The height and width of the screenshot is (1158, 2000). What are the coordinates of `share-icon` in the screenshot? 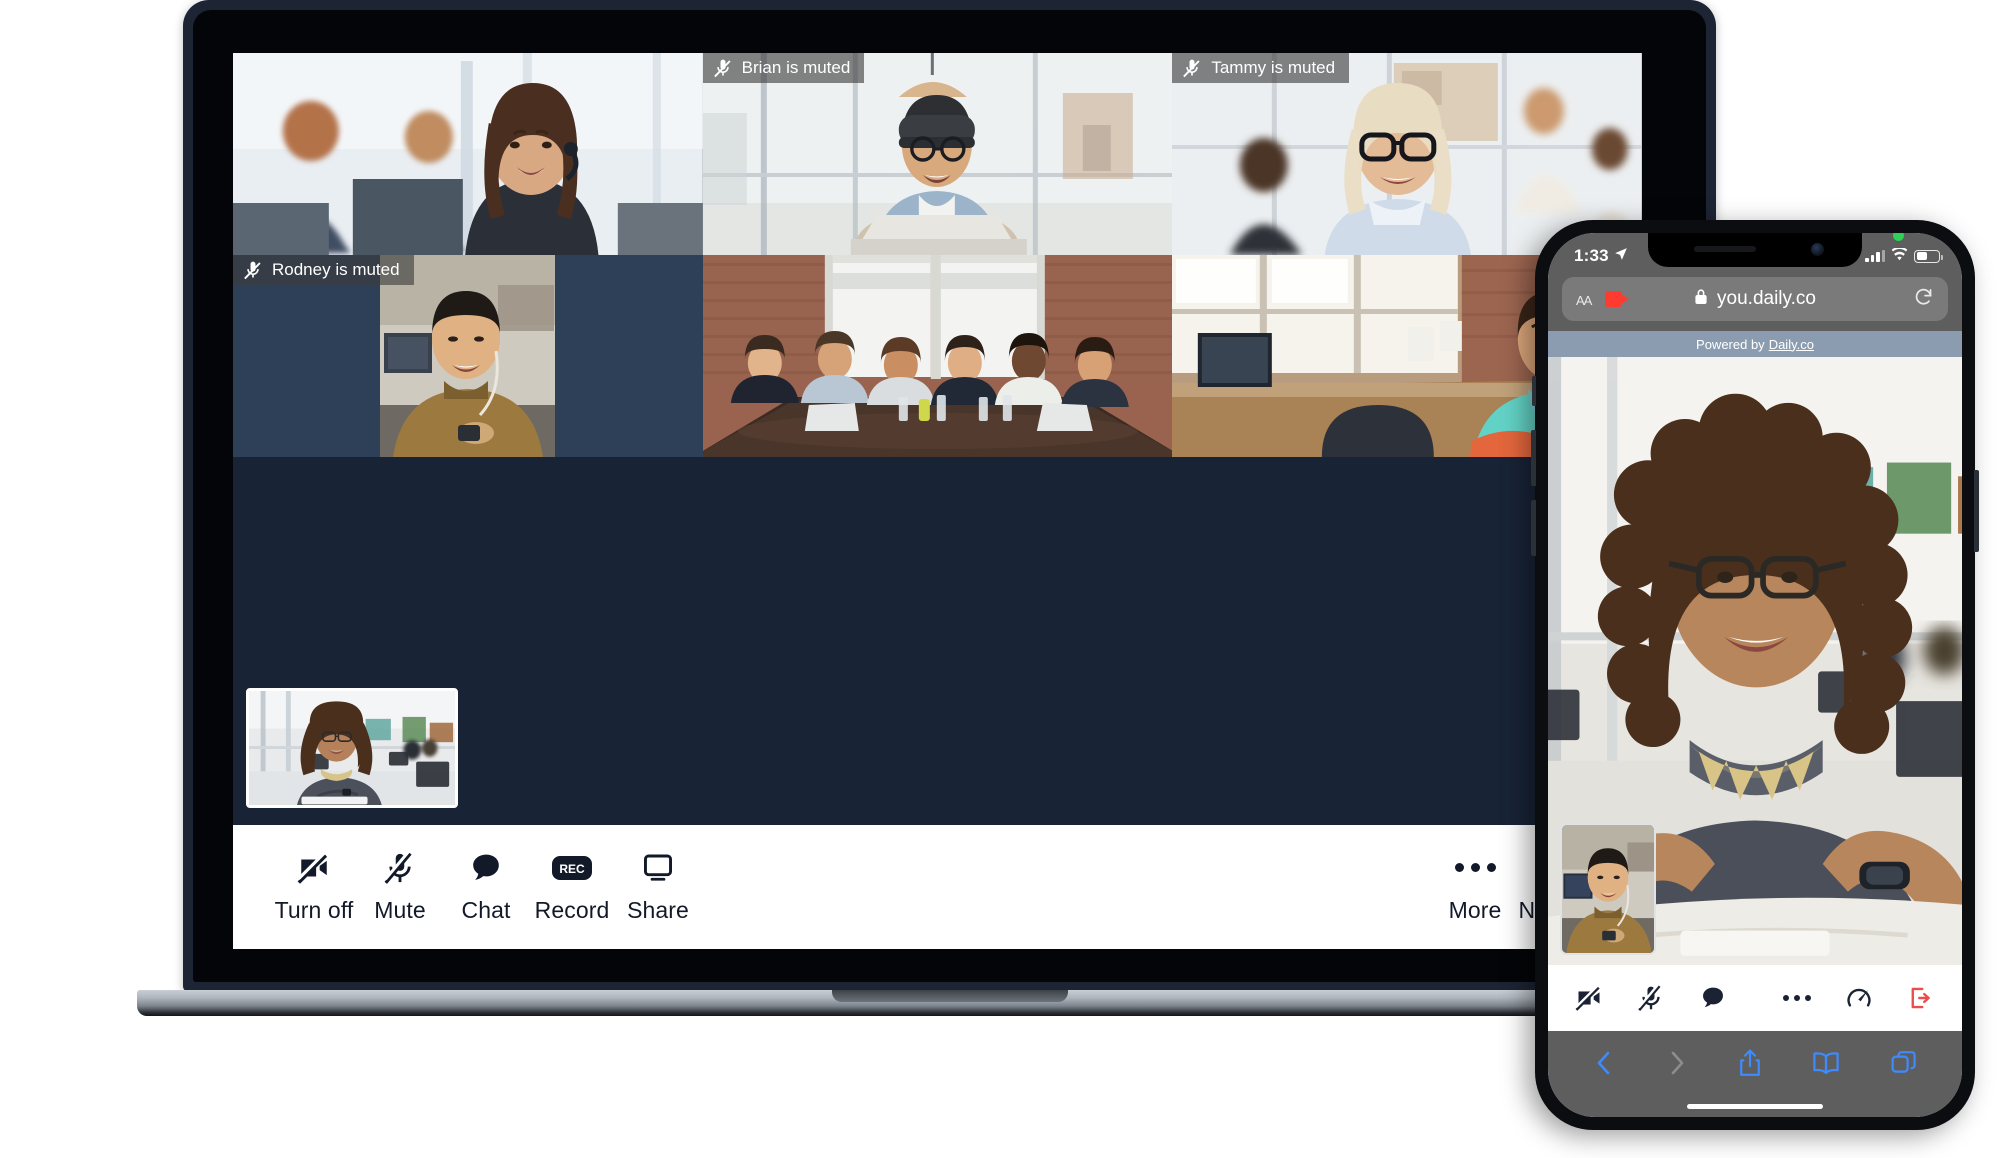 It's located at (1750, 1063).